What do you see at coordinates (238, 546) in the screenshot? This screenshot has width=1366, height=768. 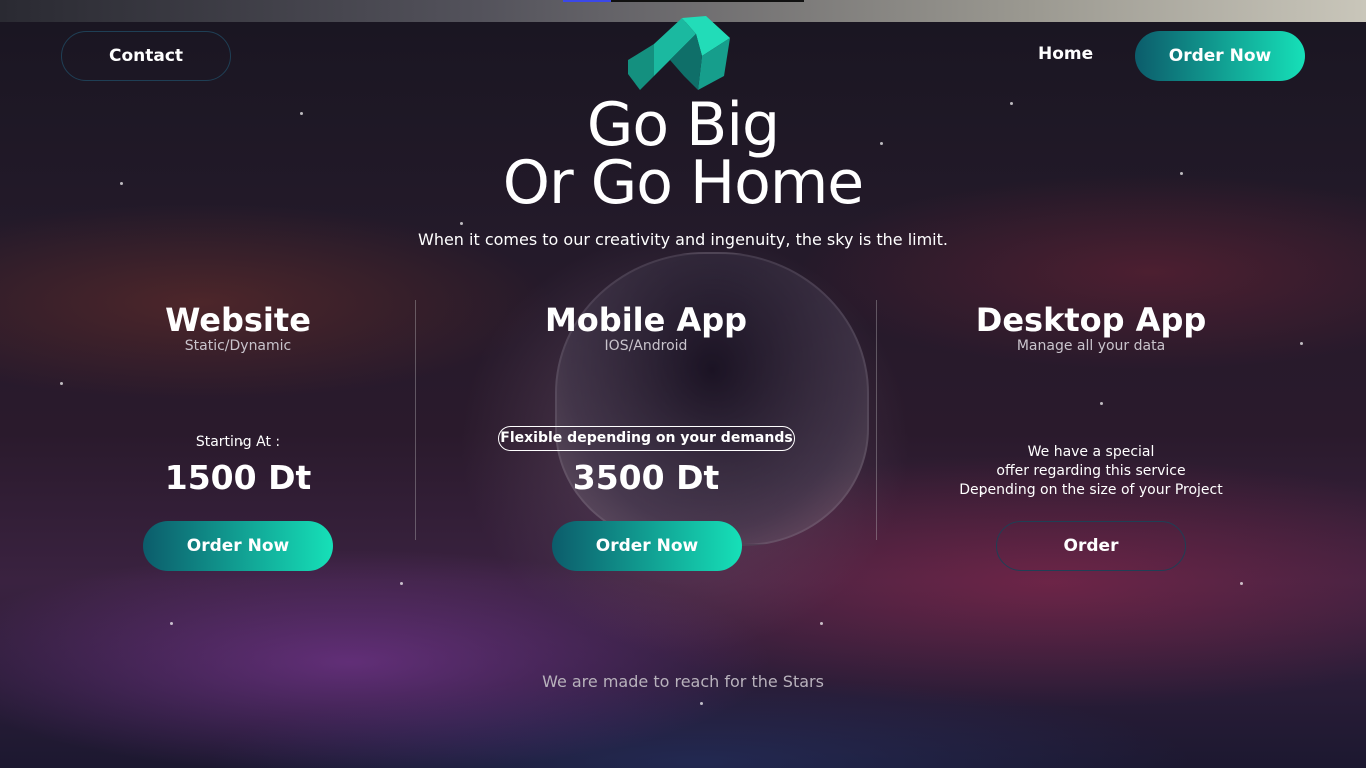 I see `order-now-website-button: Order Now` at bounding box center [238, 546].